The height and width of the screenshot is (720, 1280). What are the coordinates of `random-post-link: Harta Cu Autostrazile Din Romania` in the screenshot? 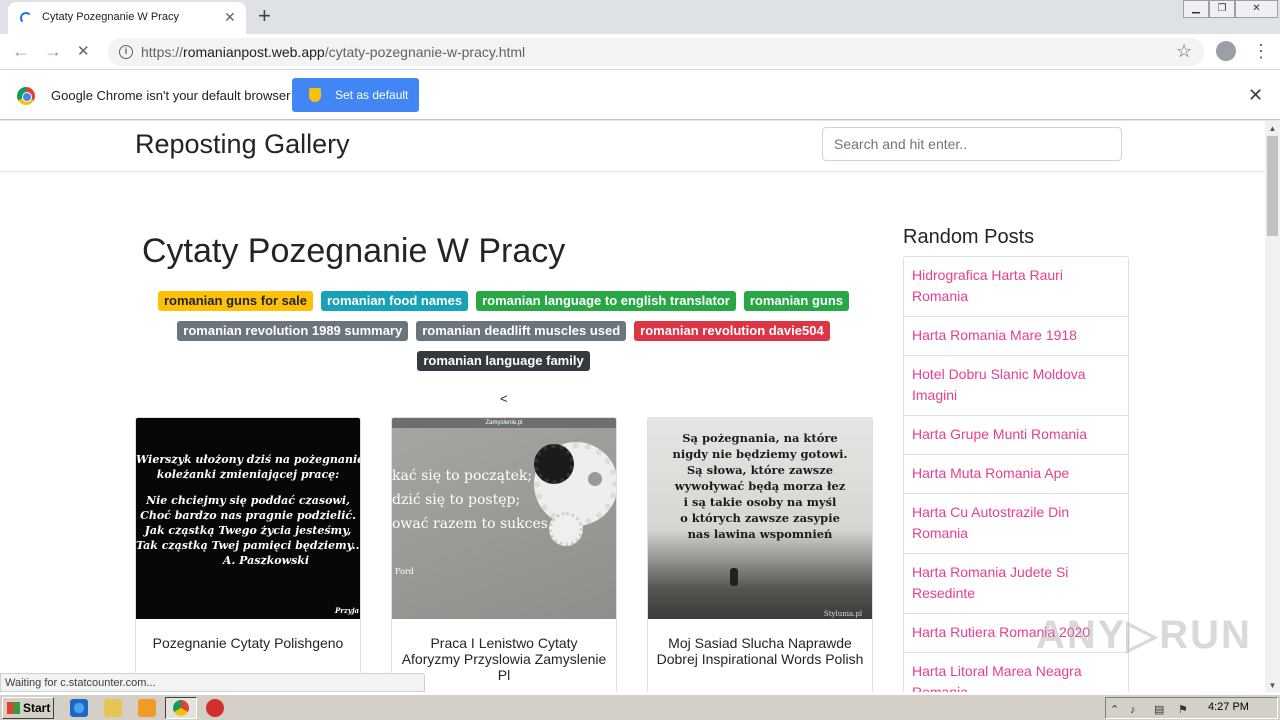 It's located at (1016, 524).